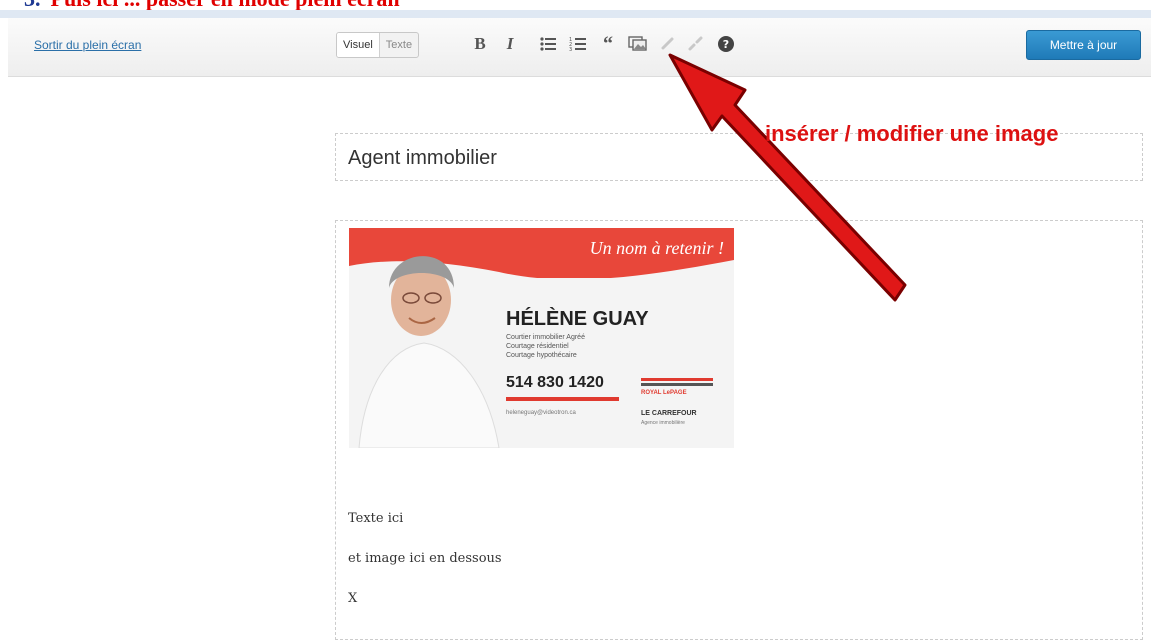 This screenshot has height=640, width=1151. Describe the element at coordinates (537, 346) in the screenshot. I see `card-line-2: Courtage résidentiel` at that location.